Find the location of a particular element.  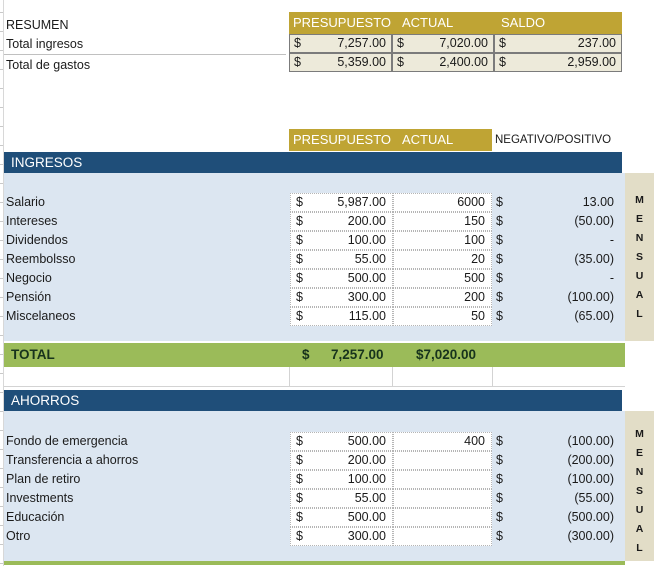

ingresos-diff-cell-3: $ (35.00) is located at coordinates (558, 259).